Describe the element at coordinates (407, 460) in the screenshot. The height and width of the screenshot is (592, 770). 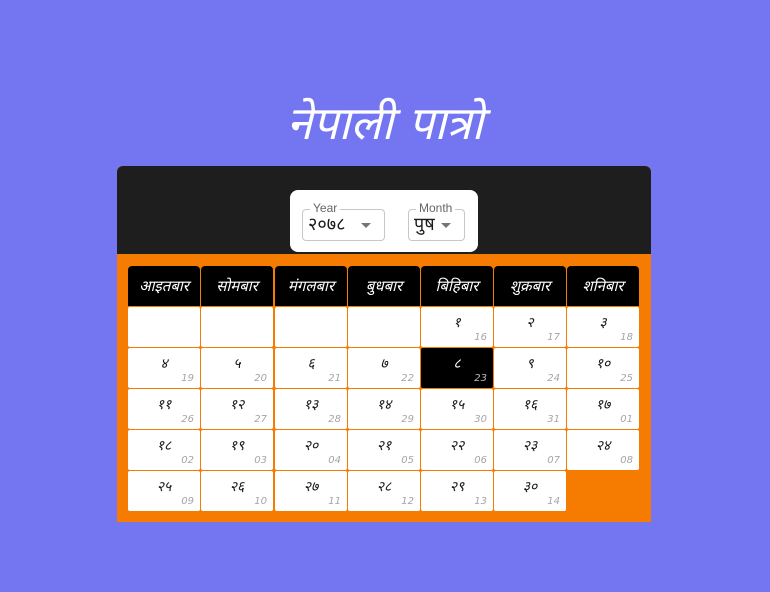
I see `english-date: 05` at that location.